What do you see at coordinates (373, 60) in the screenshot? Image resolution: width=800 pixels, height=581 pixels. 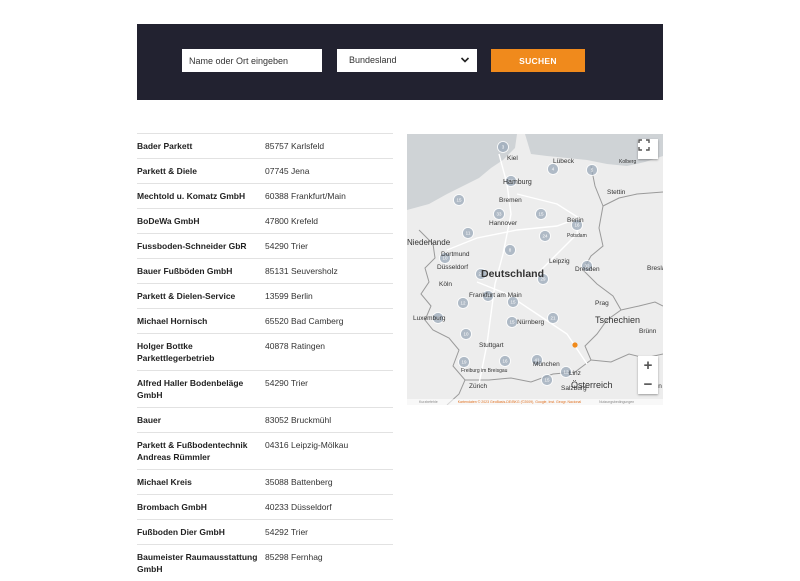 I see `state-select-label: Bundesland` at bounding box center [373, 60].